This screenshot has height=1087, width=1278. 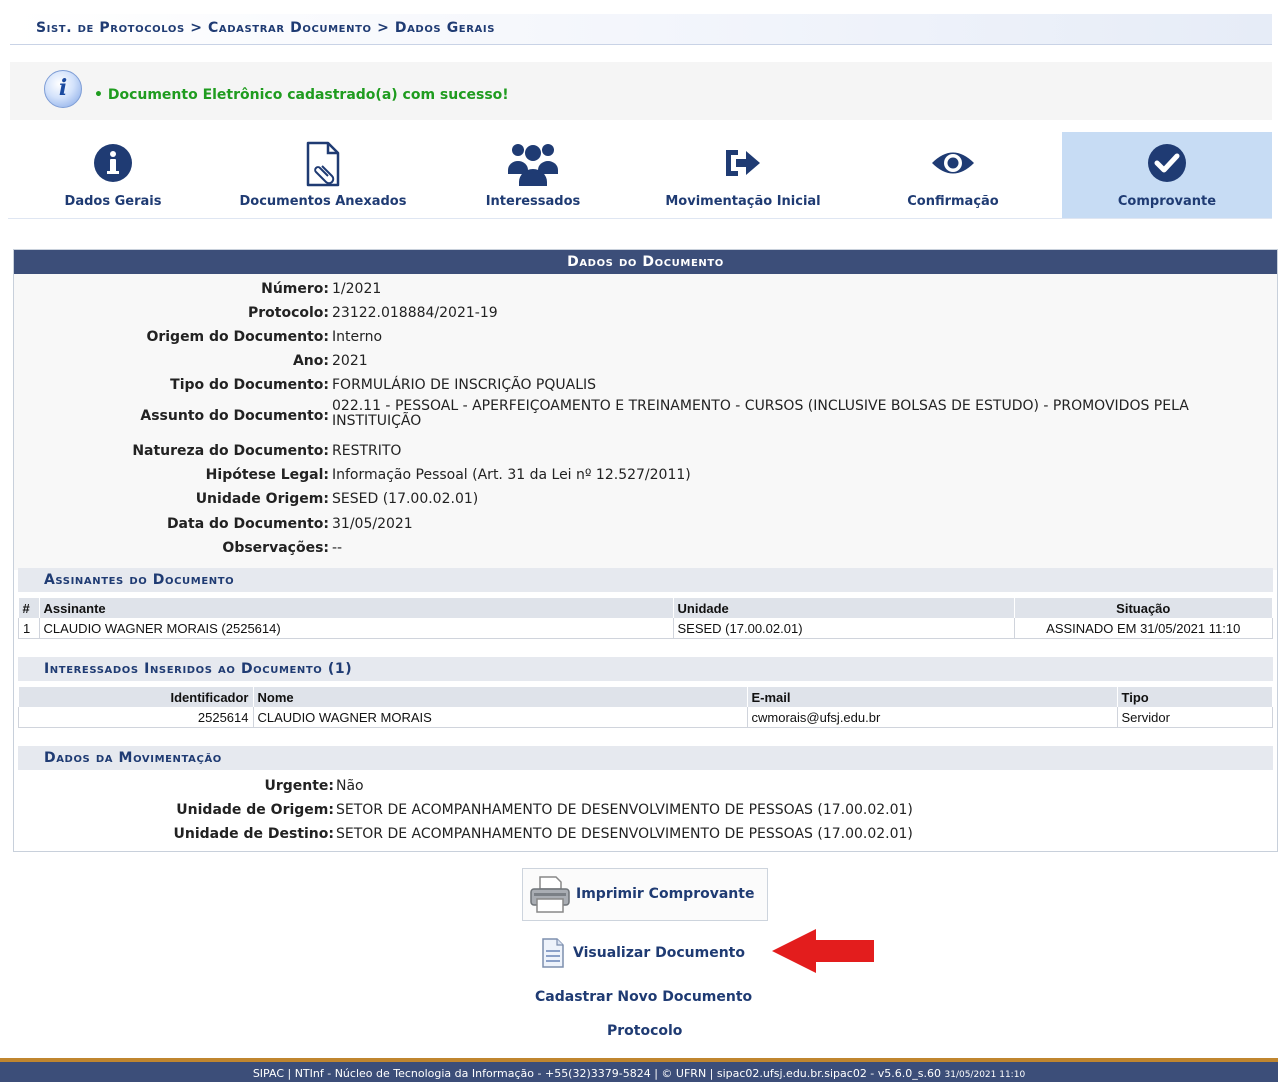 I want to click on field-origem: Origem do Documento: Interno, so click(x=264, y=337).